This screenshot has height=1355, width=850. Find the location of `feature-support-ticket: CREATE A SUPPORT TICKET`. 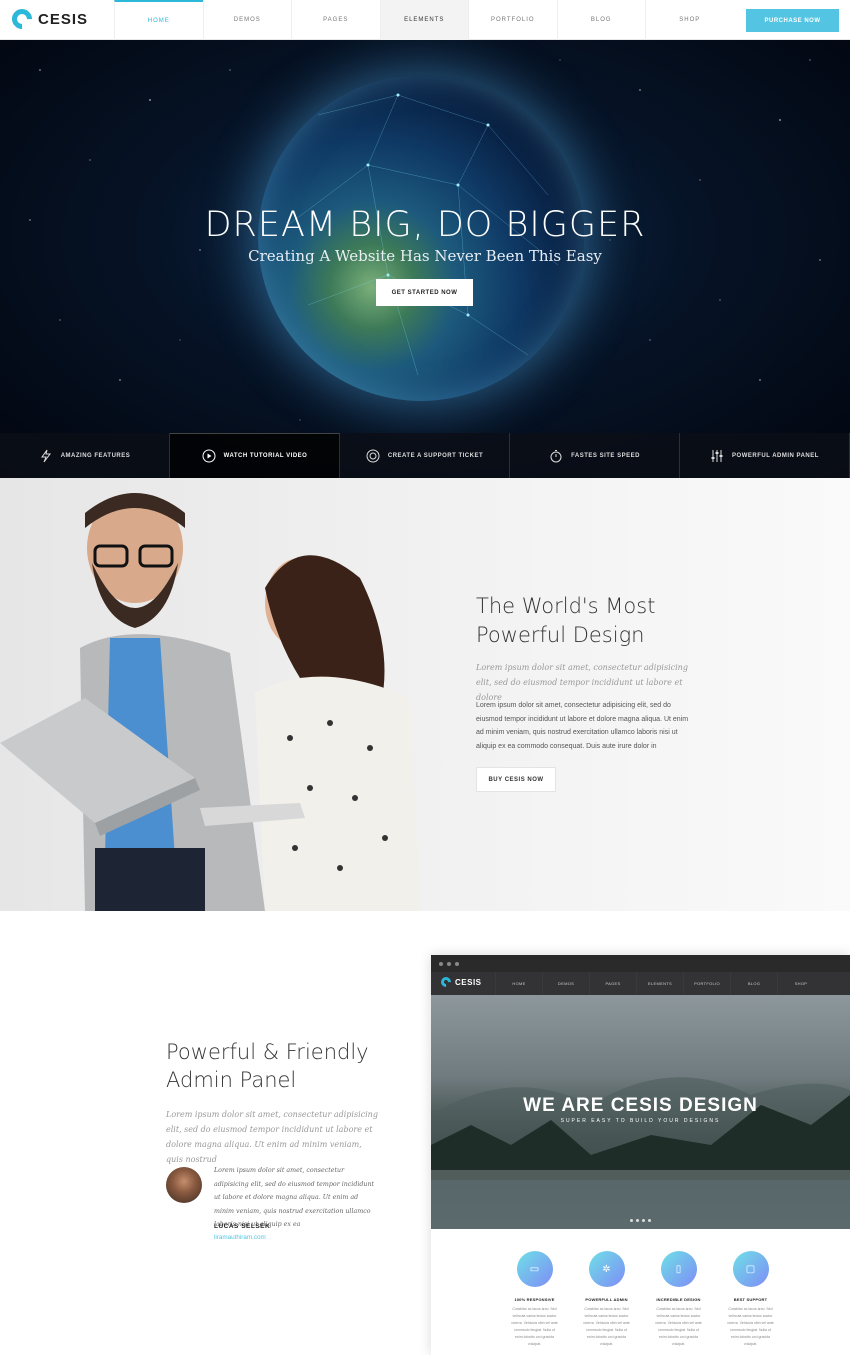

feature-support-ticket: CREATE A SUPPORT TICKET is located at coordinates (425, 455).